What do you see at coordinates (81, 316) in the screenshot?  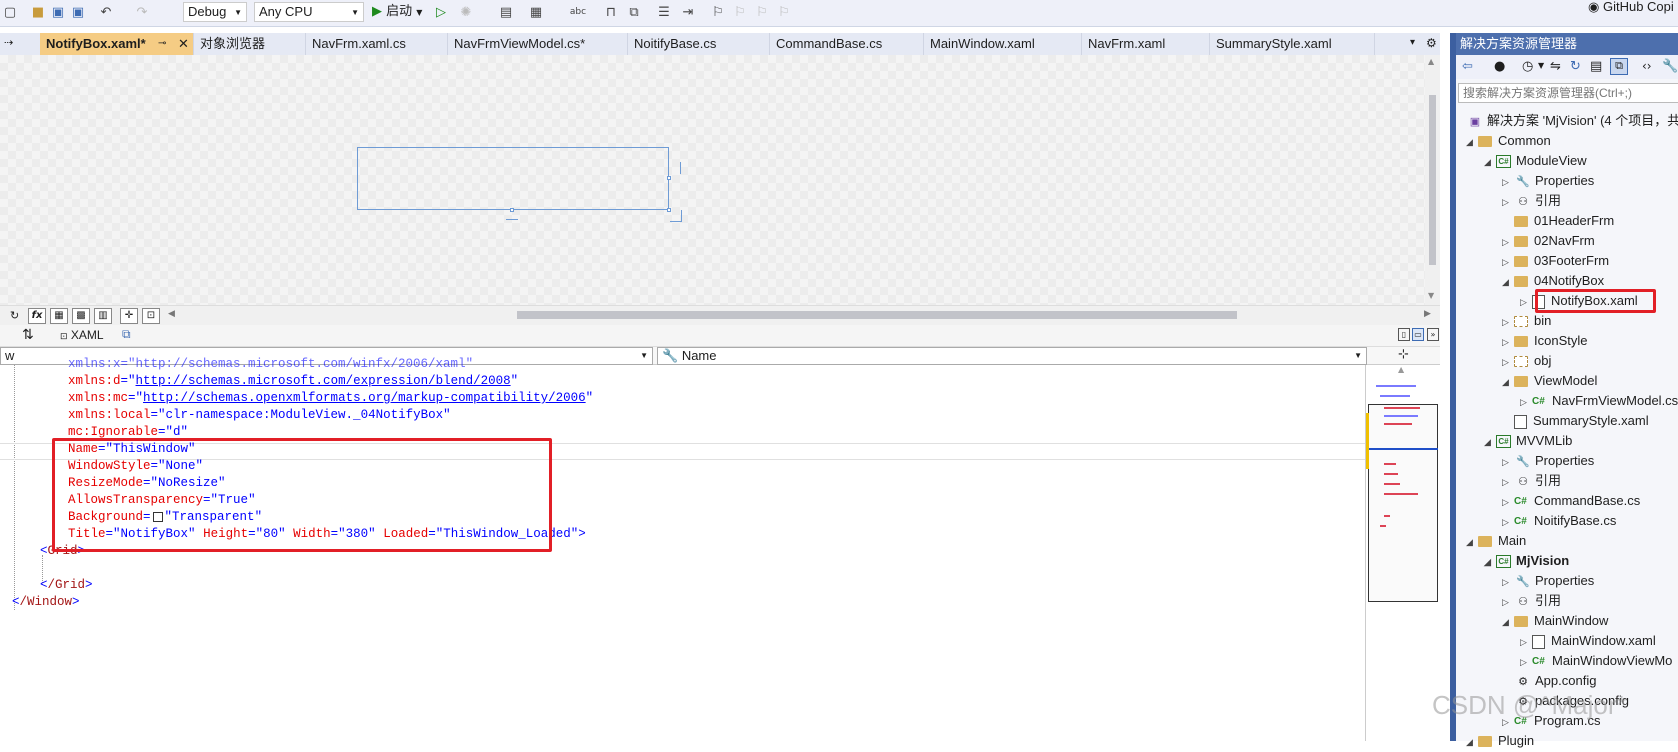 I see `grid-snap-icon: ▩` at bounding box center [81, 316].